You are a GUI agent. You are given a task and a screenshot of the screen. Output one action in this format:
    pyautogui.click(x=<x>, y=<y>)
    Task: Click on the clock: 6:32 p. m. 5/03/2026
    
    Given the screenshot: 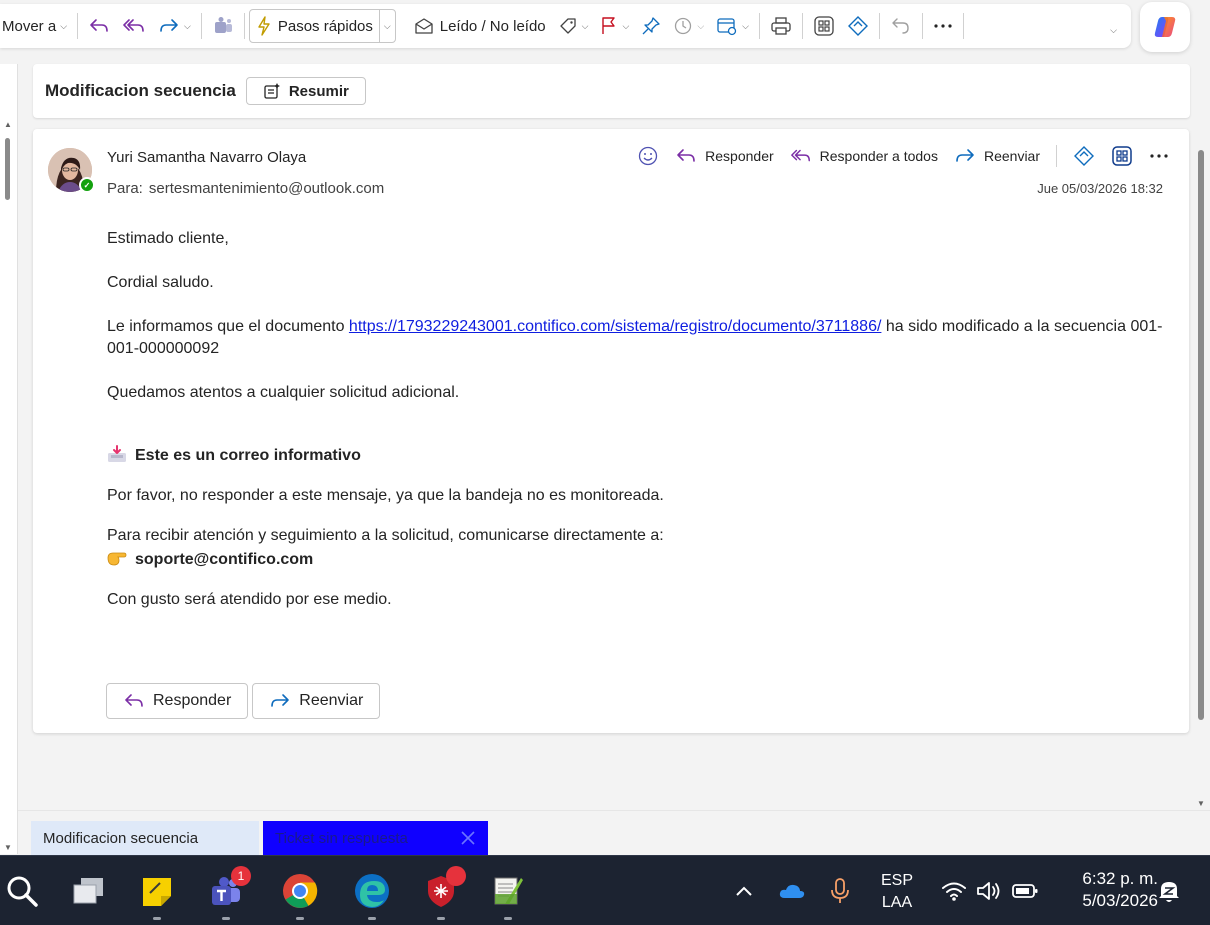 What is the action you would take?
    pyautogui.click(x=1108, y=890)
    